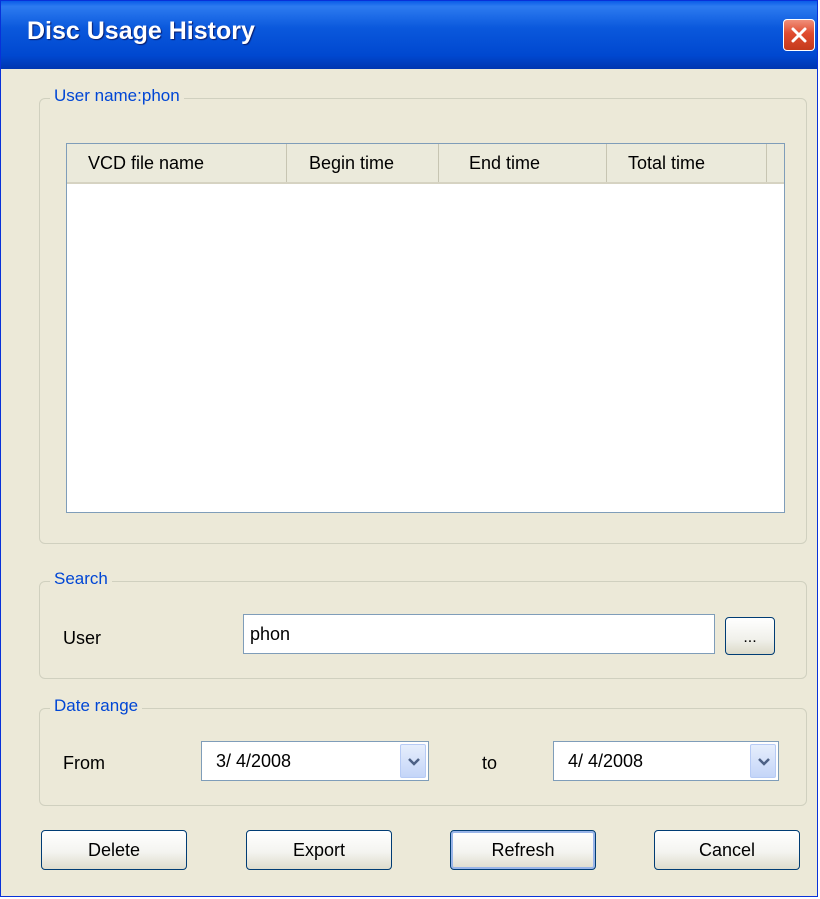 The image size is (820, 899). What do you see at coordinates (315, 761) in the screenshot?
I see `from-date-picker: 3/ 4/2008` at bounding box center [315, 761].